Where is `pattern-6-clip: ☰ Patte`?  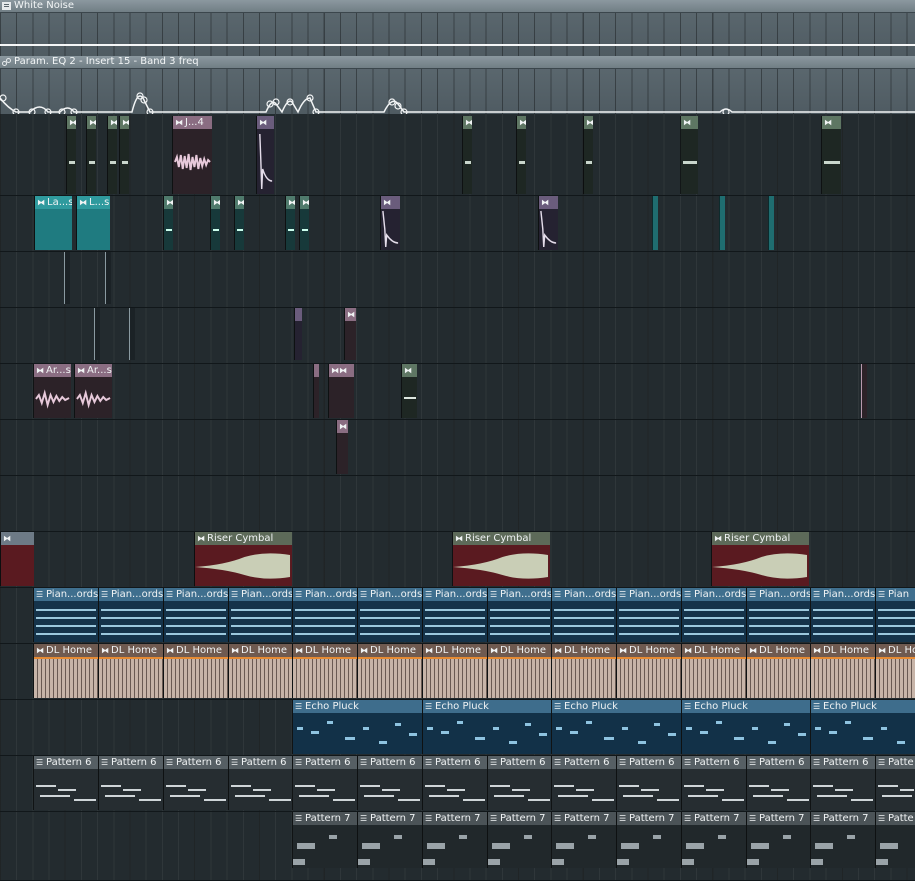
pattern-6-clip: ☰ Patte is located at coordinates (895, 783).